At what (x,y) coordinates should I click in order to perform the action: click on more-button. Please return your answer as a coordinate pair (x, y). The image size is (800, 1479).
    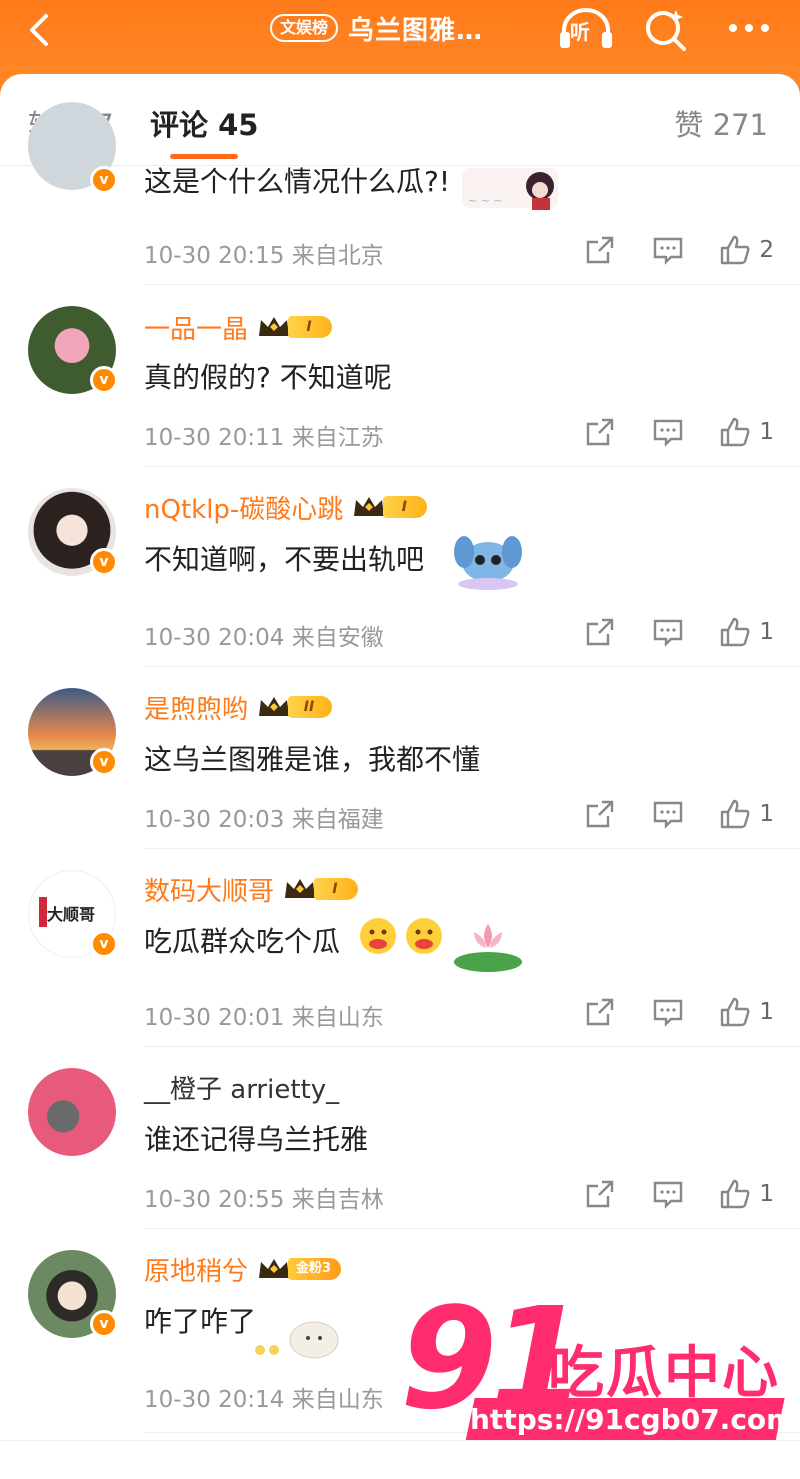
    Looking at the image, I should click on (749, 28).